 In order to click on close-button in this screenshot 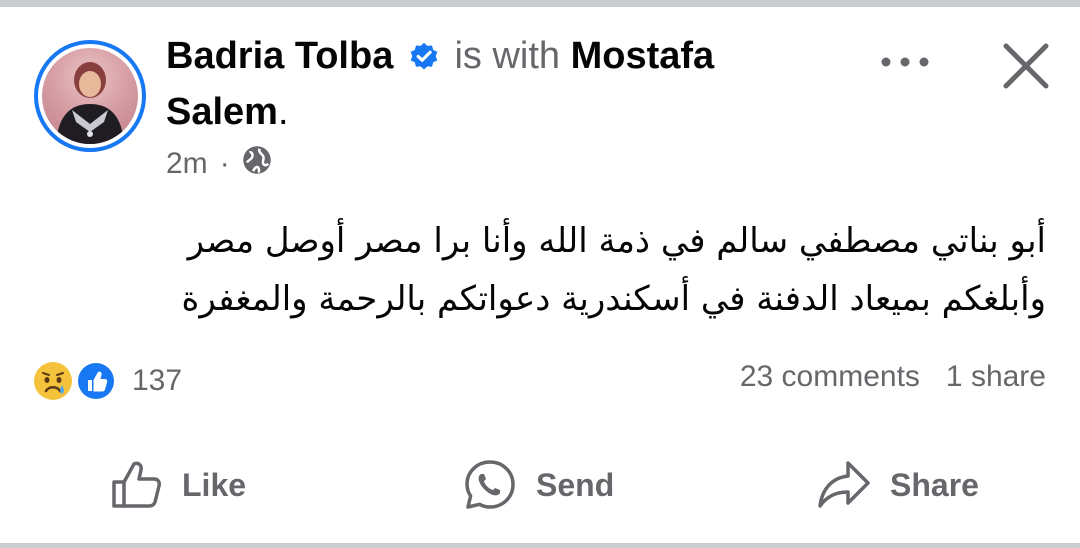, I will do `click(1026, 66)`.